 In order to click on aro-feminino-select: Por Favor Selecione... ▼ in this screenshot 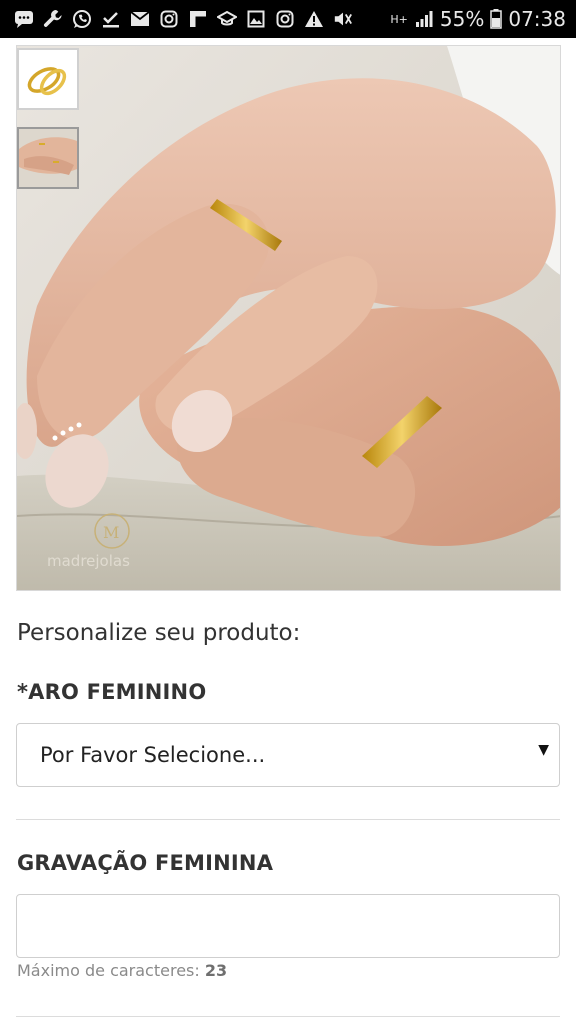, I will do `click(288, 755)`.